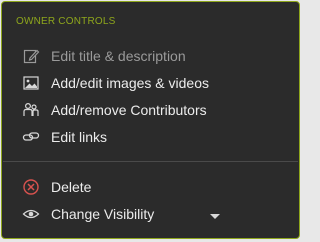 Image resolution: width=320 pixels, height=242 pixels. What do you see at coordinates (215, 216) in the screenshot?
I see `chevron-down-icon` at bounding box center [215, 216].